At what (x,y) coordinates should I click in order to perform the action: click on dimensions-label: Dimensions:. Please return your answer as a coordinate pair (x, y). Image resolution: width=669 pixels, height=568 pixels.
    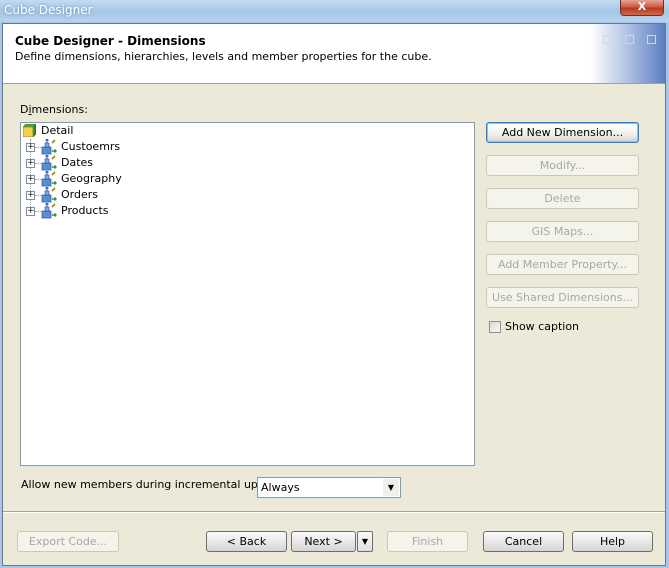
    Looking at the image, I should click on (54, 109).